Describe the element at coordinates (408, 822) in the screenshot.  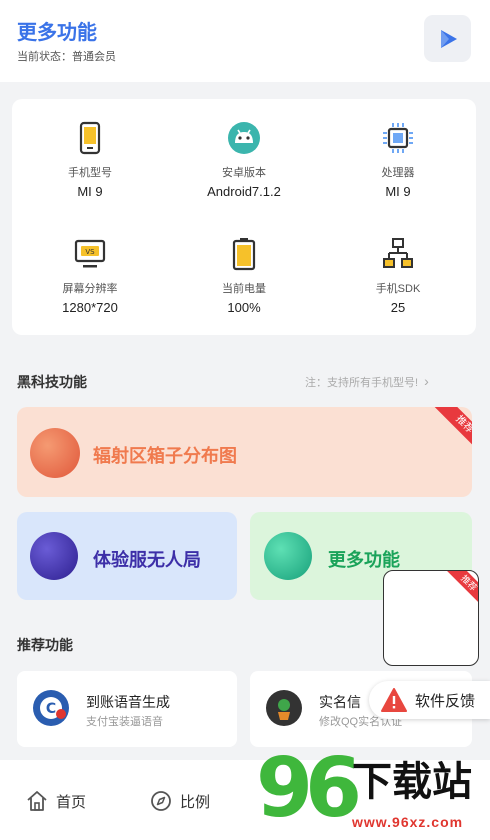
I see `watermark-url: www.96xz.com` at that location.